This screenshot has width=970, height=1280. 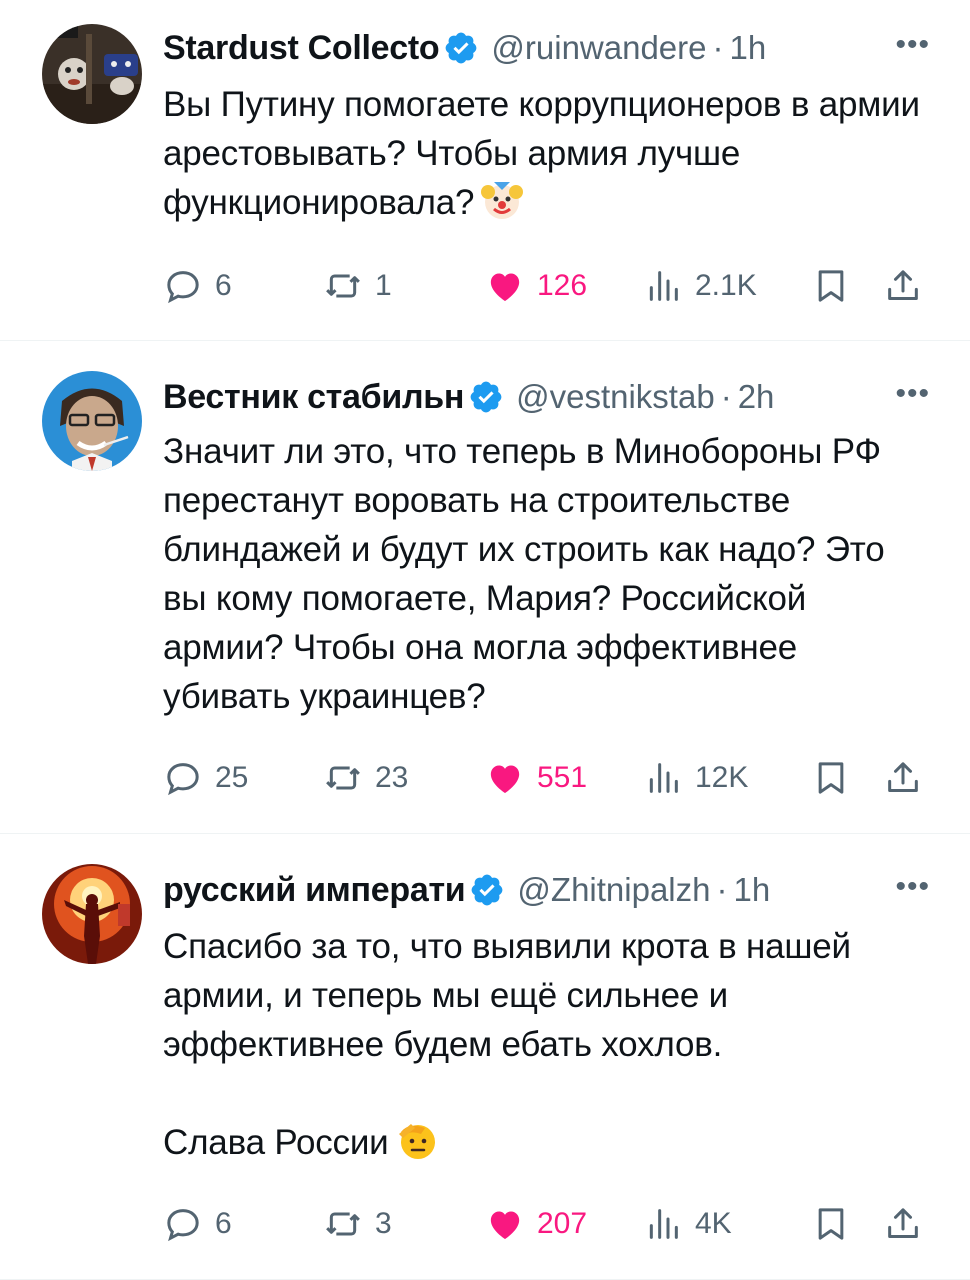 I want to click on view-count: 2.1K, so click(x=726, y=285).